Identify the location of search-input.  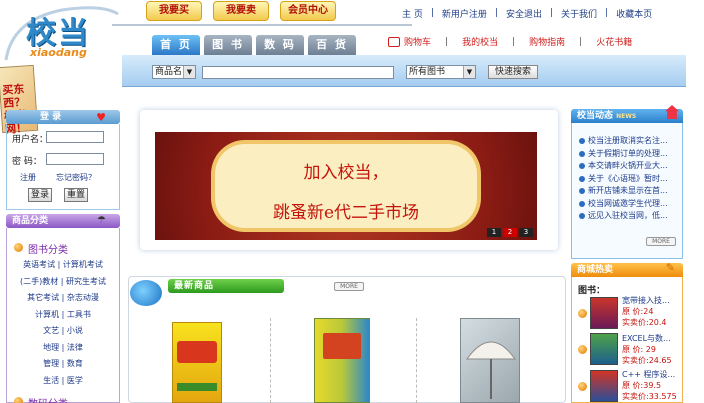
(298, 72).